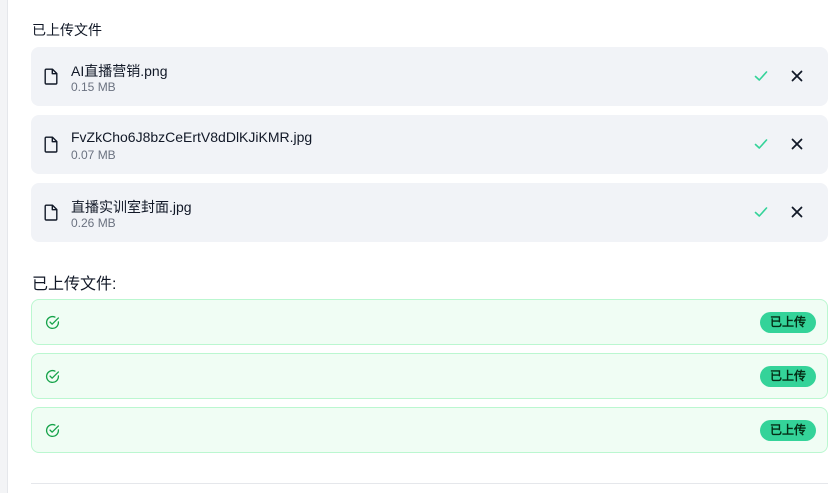 This screenshot has height=493, width=834. Describe the element at coordinates (192, 137) in the screenshot. I see `file-name: FvZkCho6J8bzCeErtV8dDlKJiKMR.jpg` at that location.